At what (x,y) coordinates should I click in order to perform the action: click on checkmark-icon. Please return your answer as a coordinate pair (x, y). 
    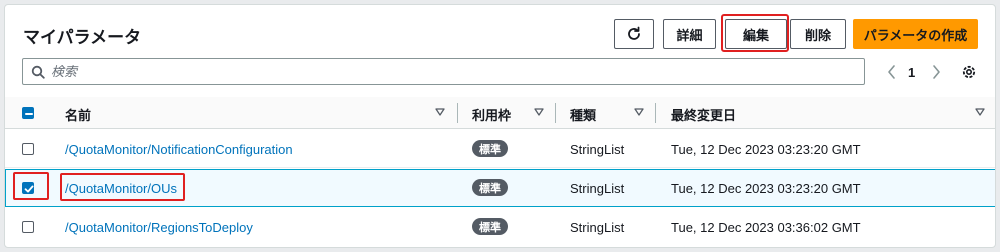
    Looking at the image, I should click on (29, 189).